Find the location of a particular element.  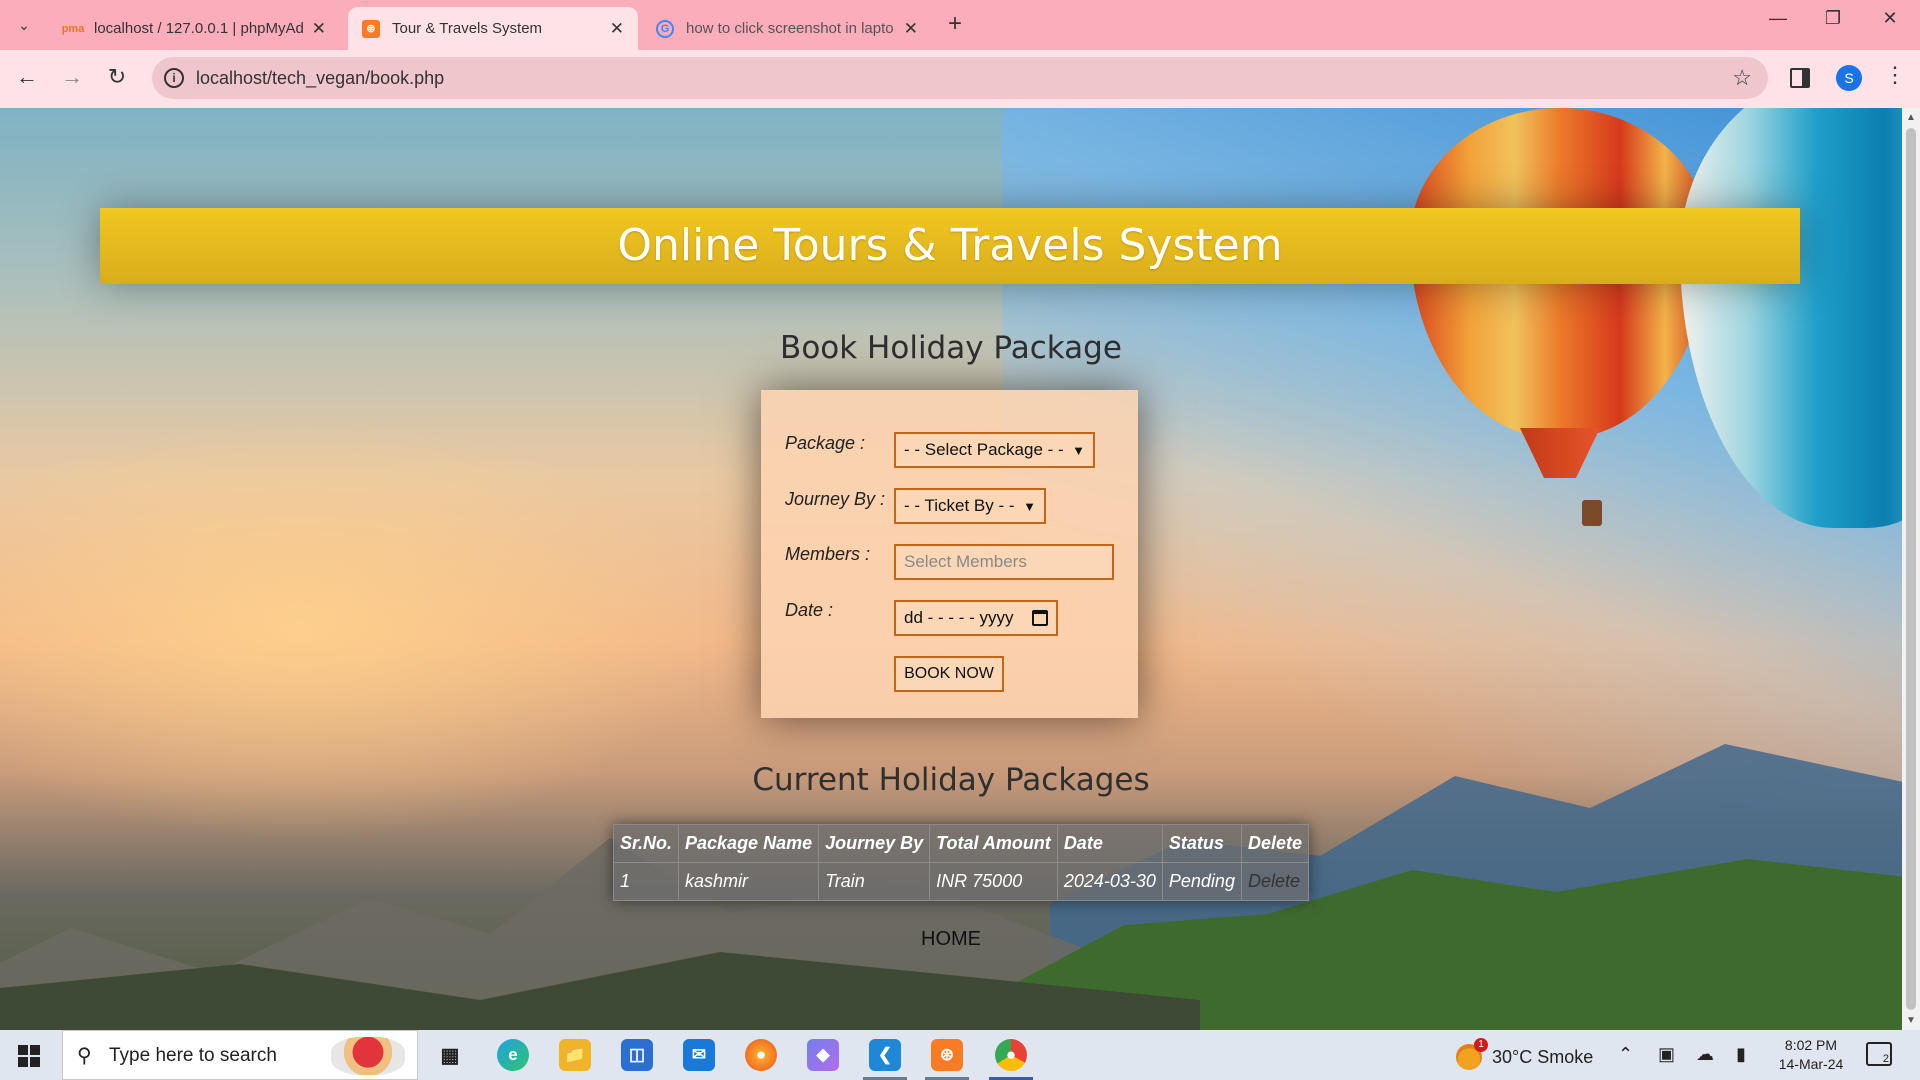

package-select-value: - - Select Package - - is located at coordinates (984, 449).